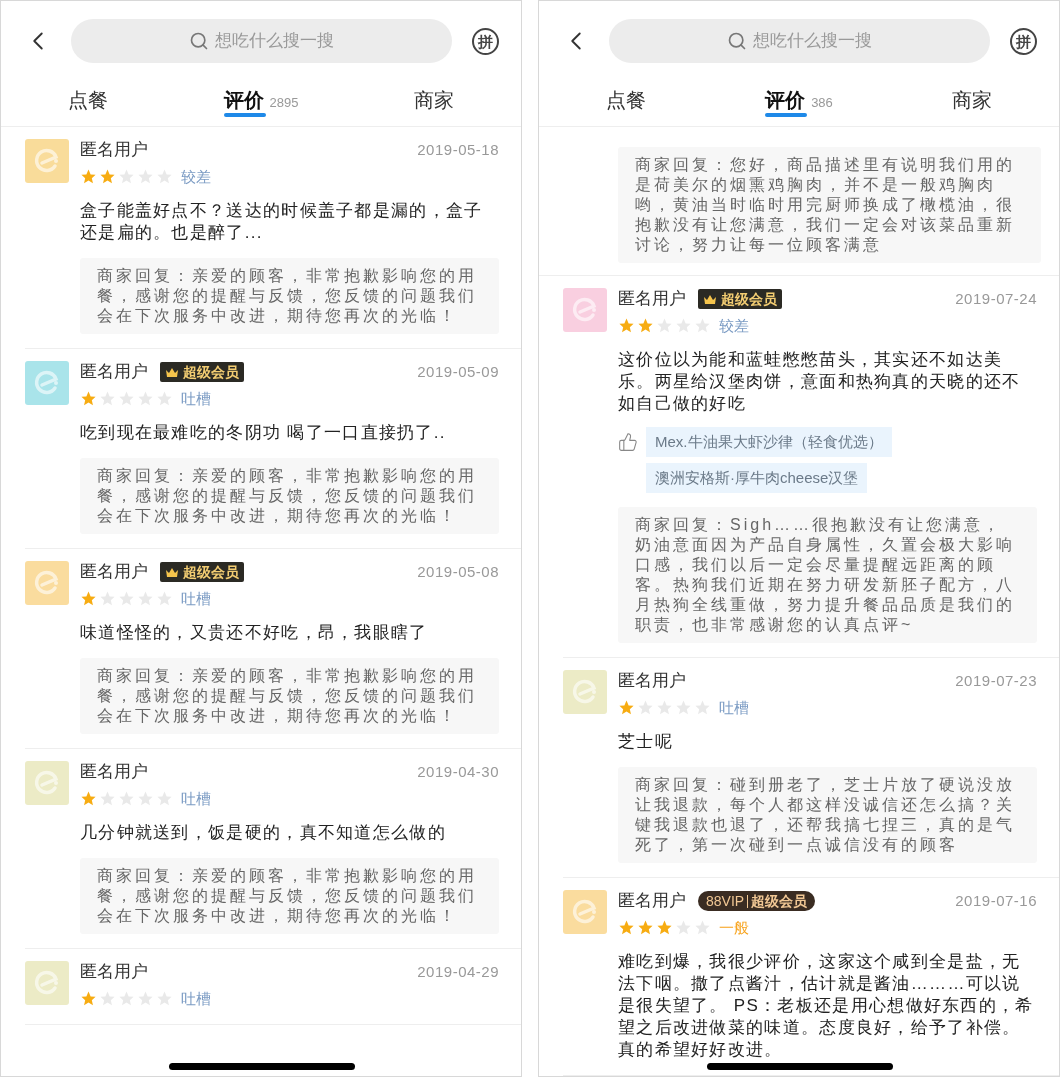 Image resolution: width=1060 pixels, height=1077 pixels. What do you see at coordinates (263, 433) in the screenshot?
I see `review-text: 吃到现在最难吃的冬阴功 喝了一口直接扔了..` at bounding box center [263, 433].